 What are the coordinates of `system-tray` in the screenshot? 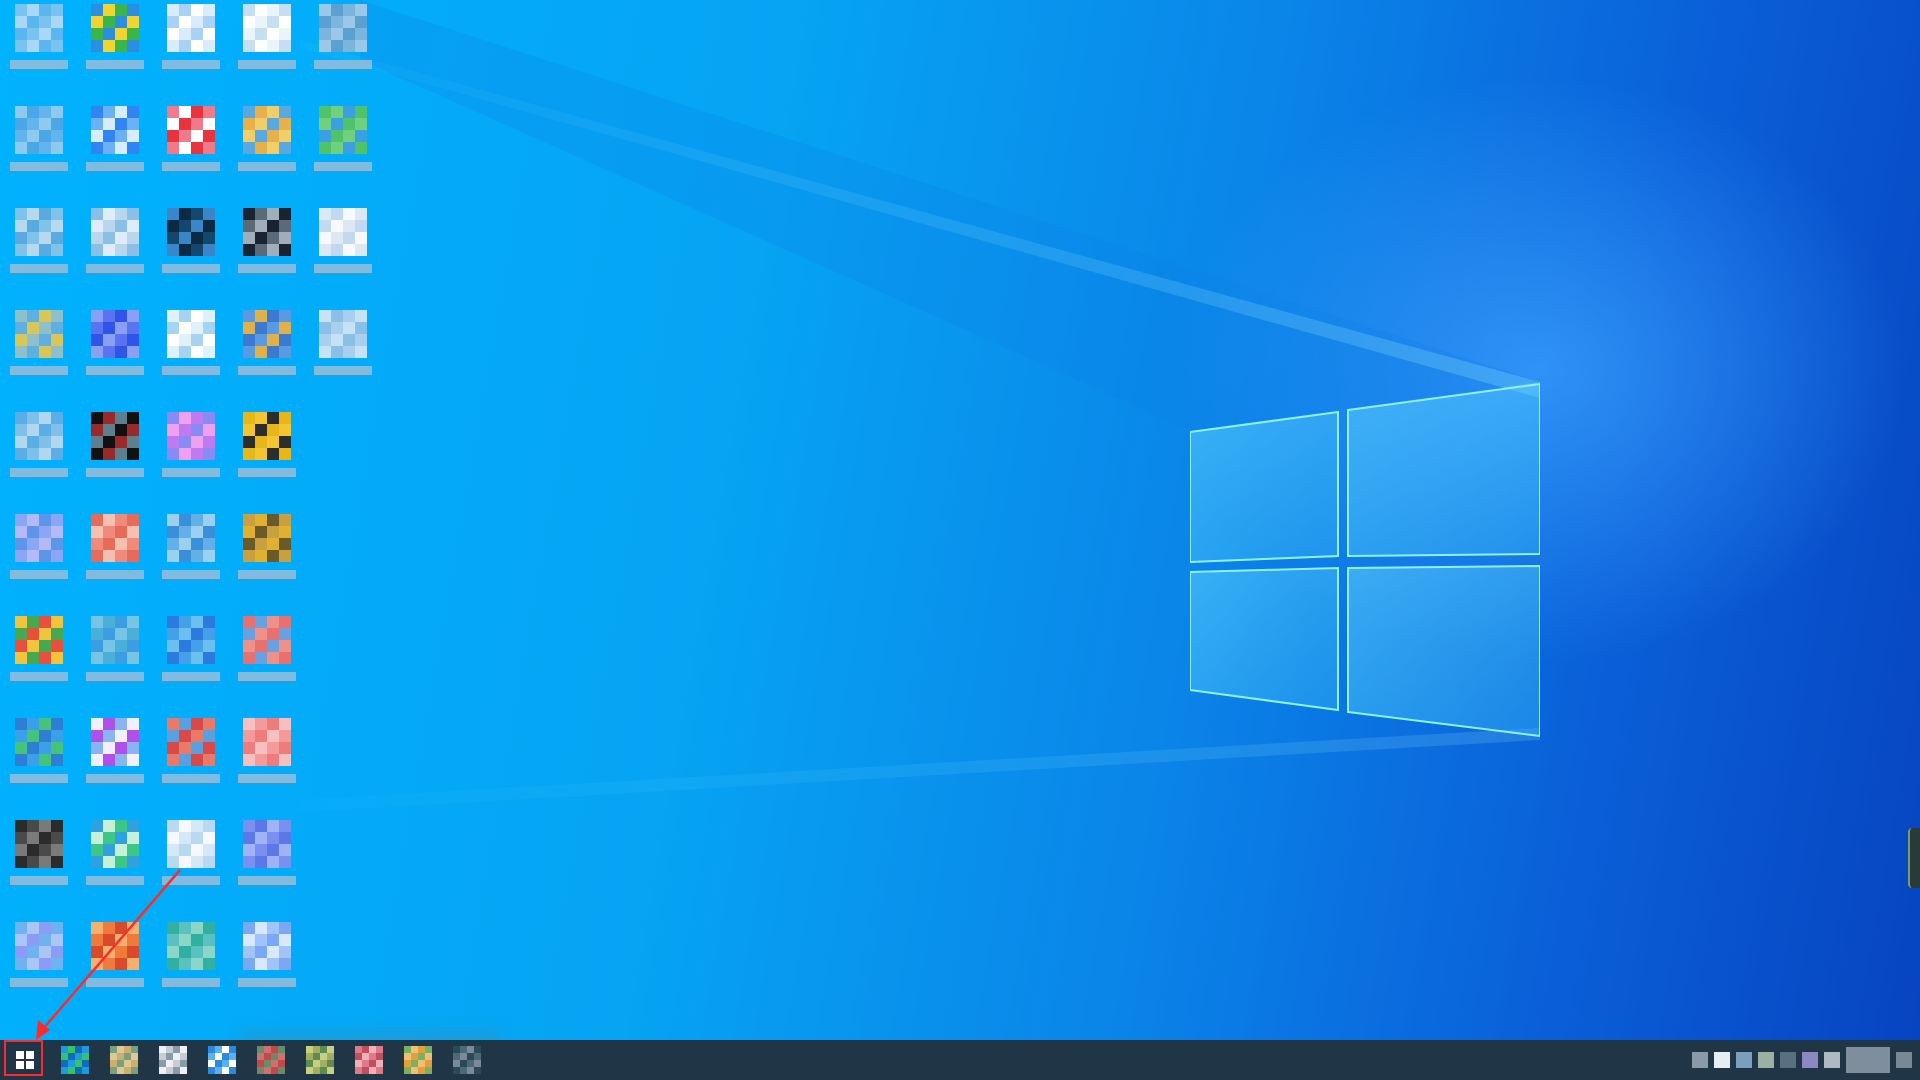 It's located at (1802, 1060).